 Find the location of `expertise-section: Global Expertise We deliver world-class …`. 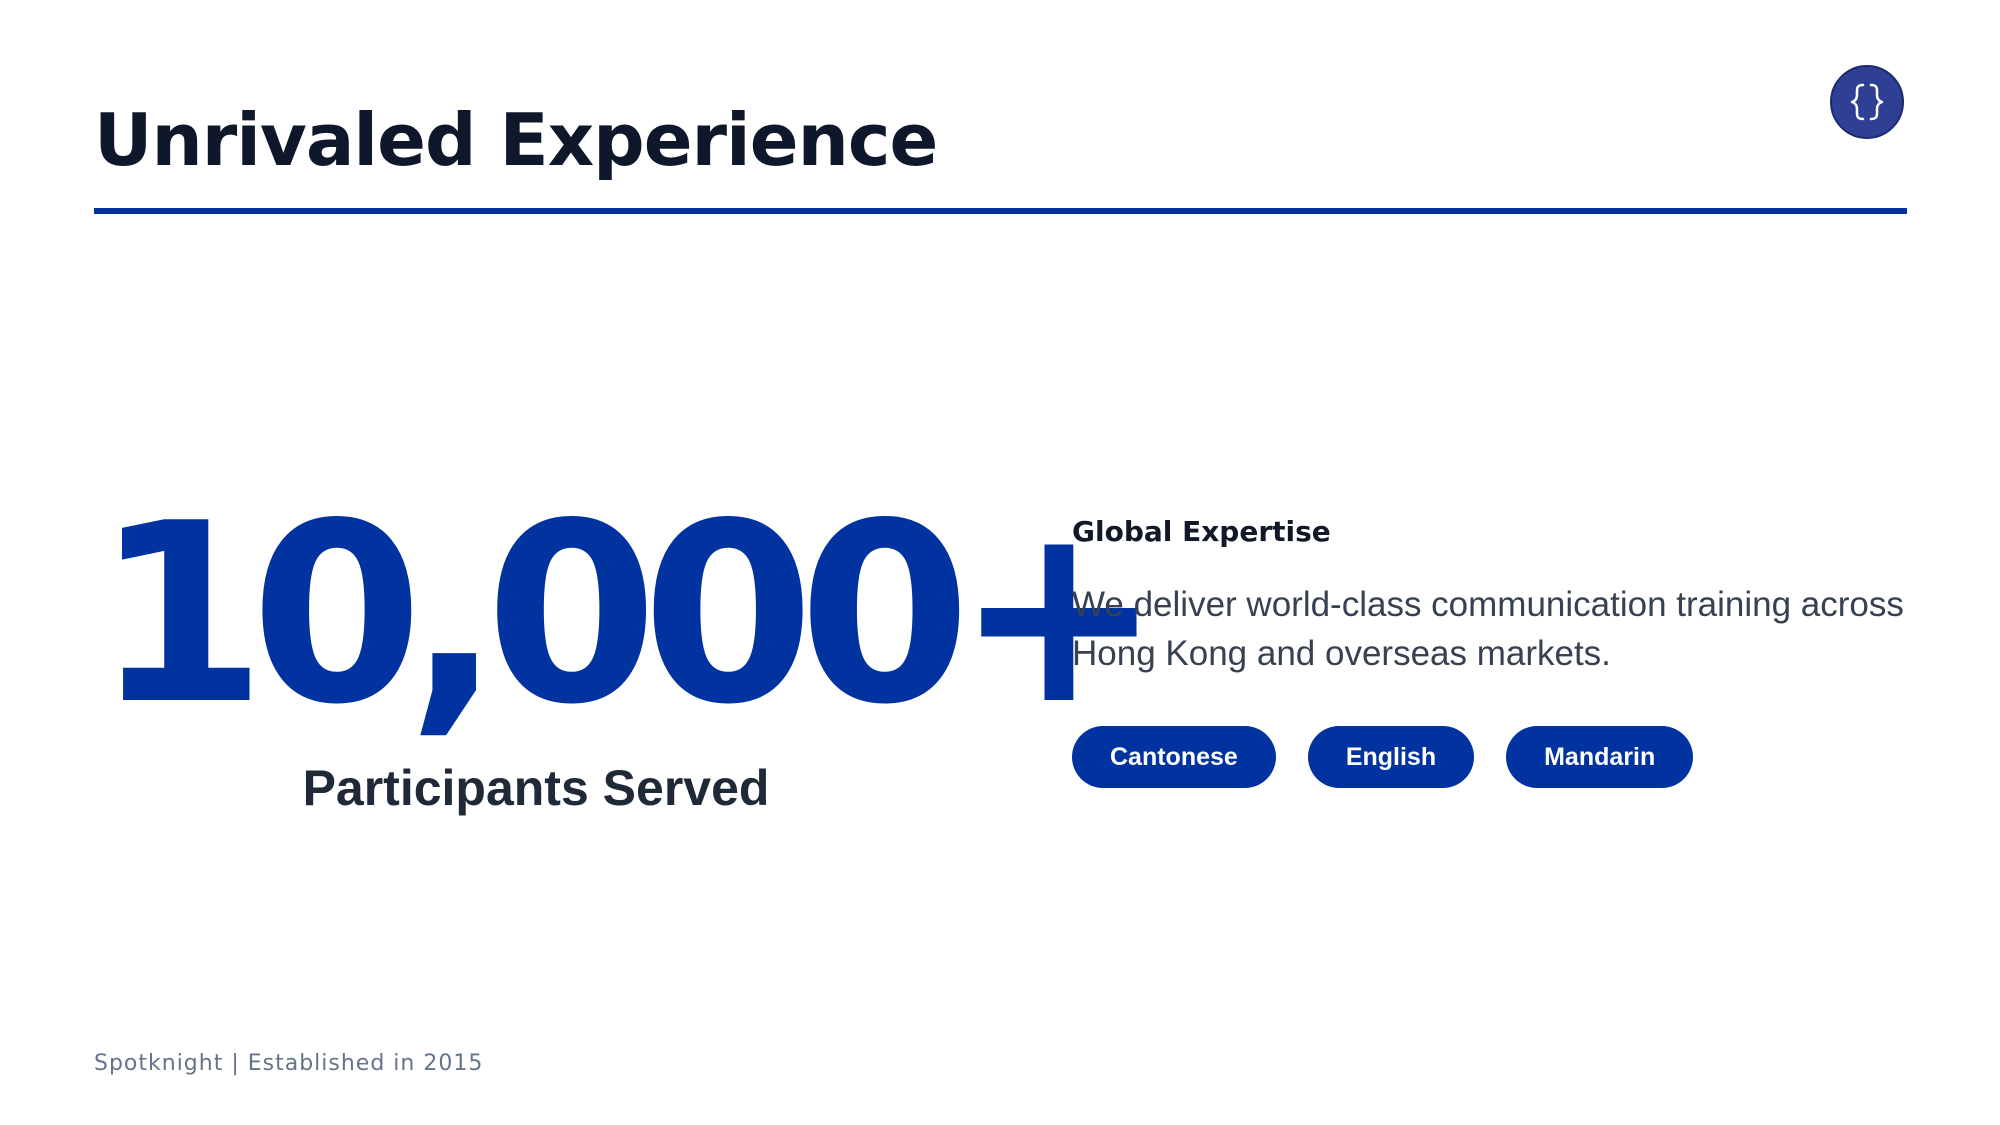

expertise-section: Global Expertise We deliver world-class … is located at coordinates (1492, 649).